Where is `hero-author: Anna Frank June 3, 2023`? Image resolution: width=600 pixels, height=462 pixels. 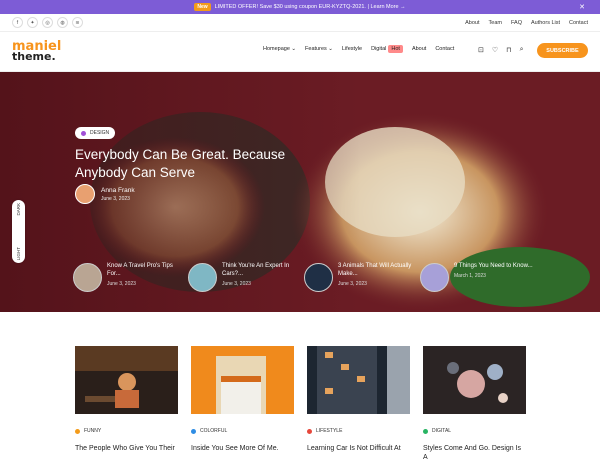
hero-author: Anna Frank June 3, 2023 is located at coordinates (105, 194).